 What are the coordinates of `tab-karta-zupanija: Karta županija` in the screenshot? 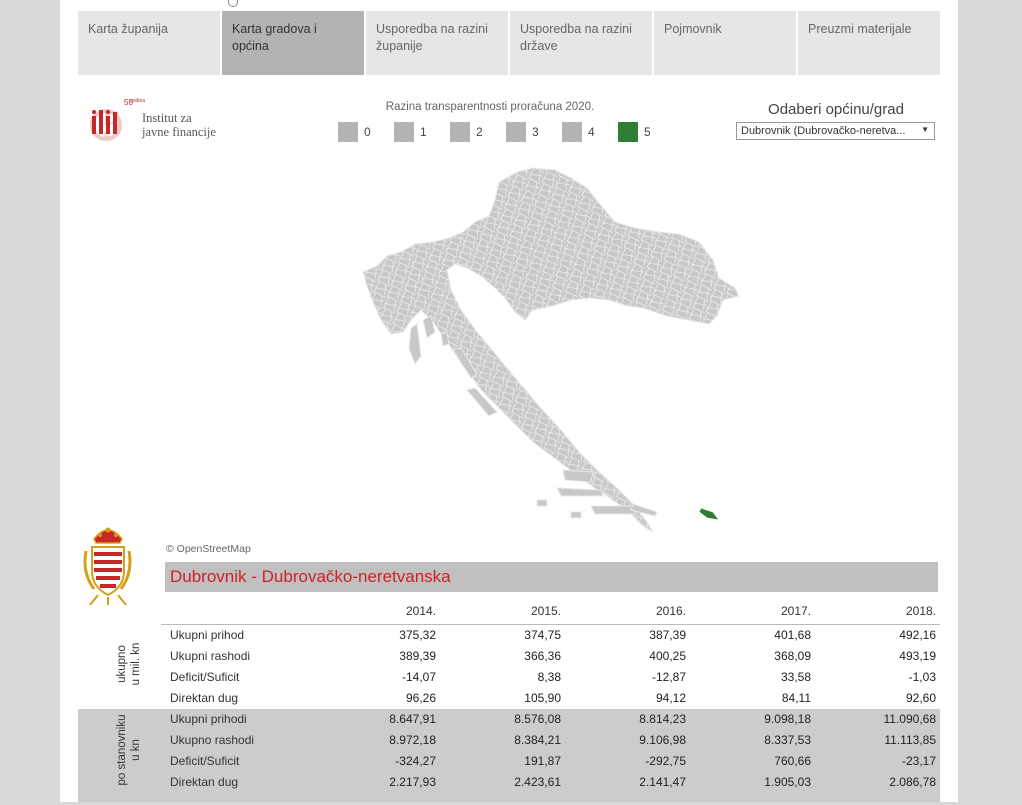 It's located at (149, 43).